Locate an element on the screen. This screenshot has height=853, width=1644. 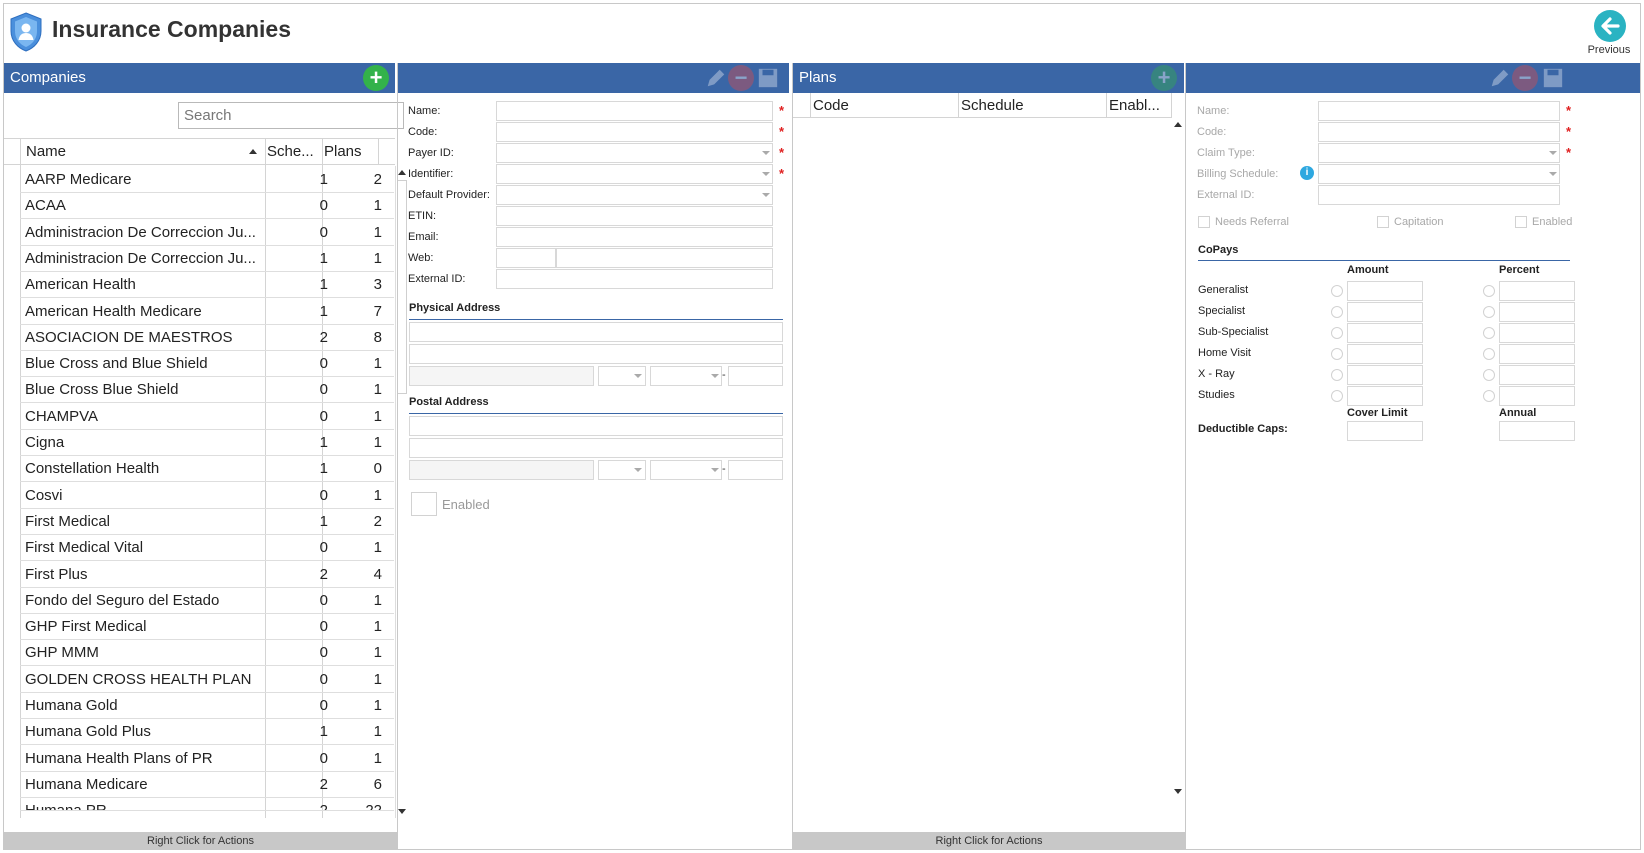
capitation-checkbox is located at coordinates (1383, 222).